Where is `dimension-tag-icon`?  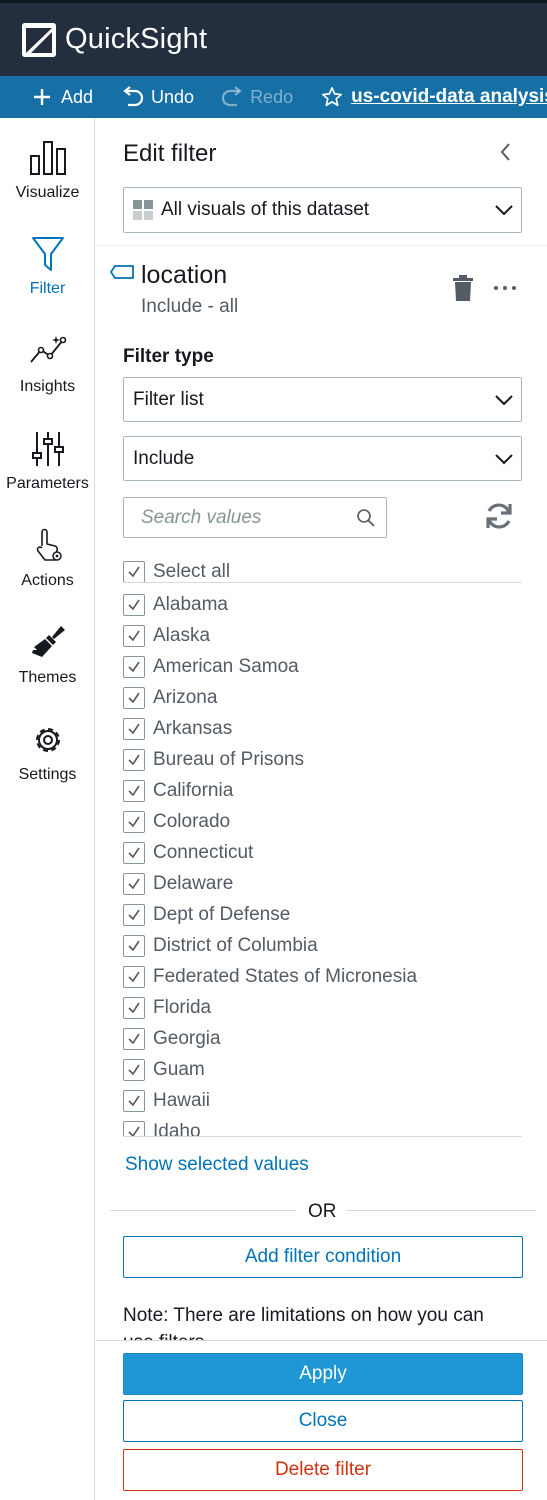 dimension-tag-icon is located at coordinates (122, 272).